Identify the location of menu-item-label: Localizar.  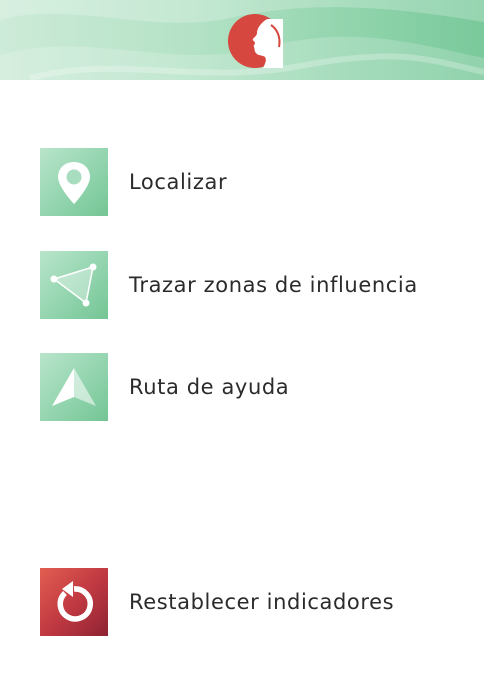
(178, 182).